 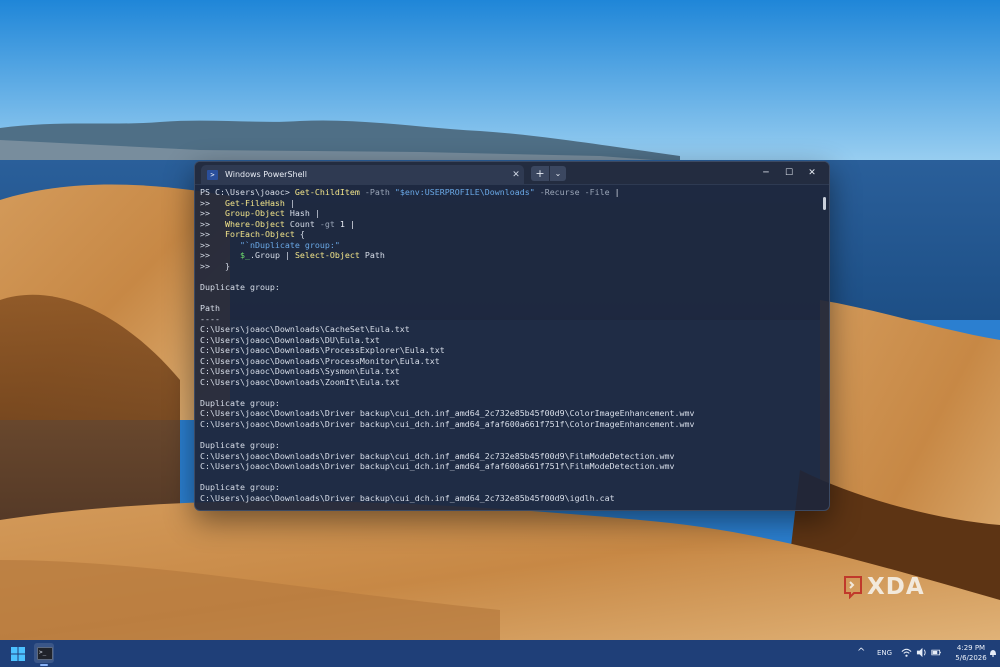 I want to click on bell-icon, so click(x=993, y=652).